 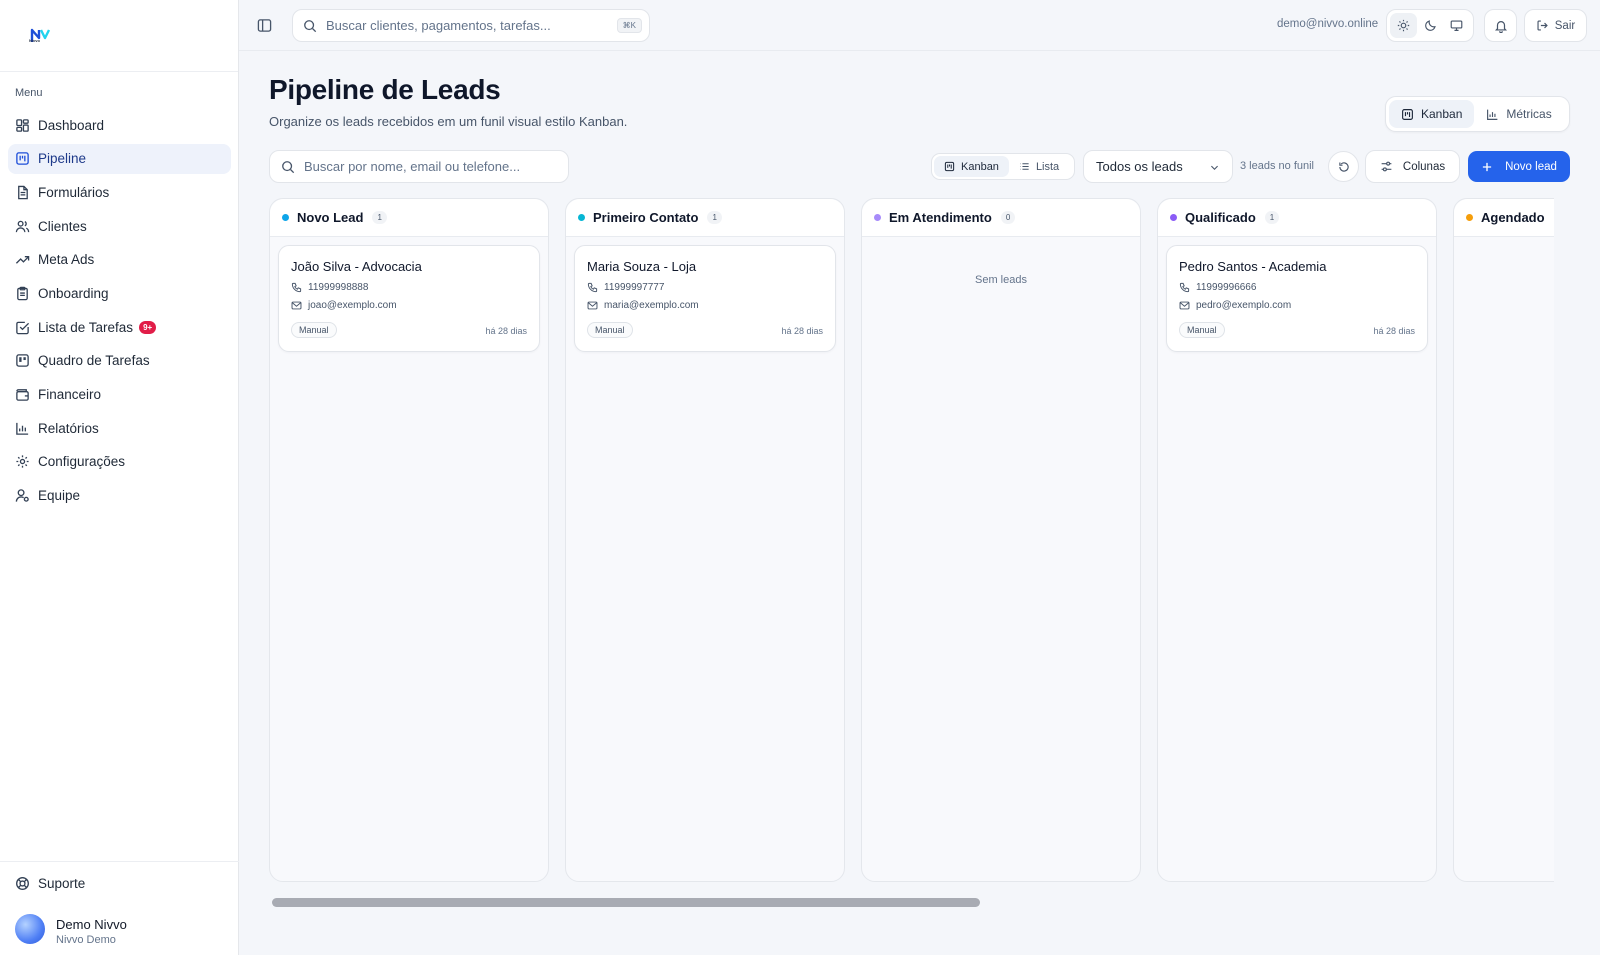 What do you see at coordinates (1226, 287) in the screenshot?
I see `lead-phone: 11999996666` at bounding box center [1226, 287].